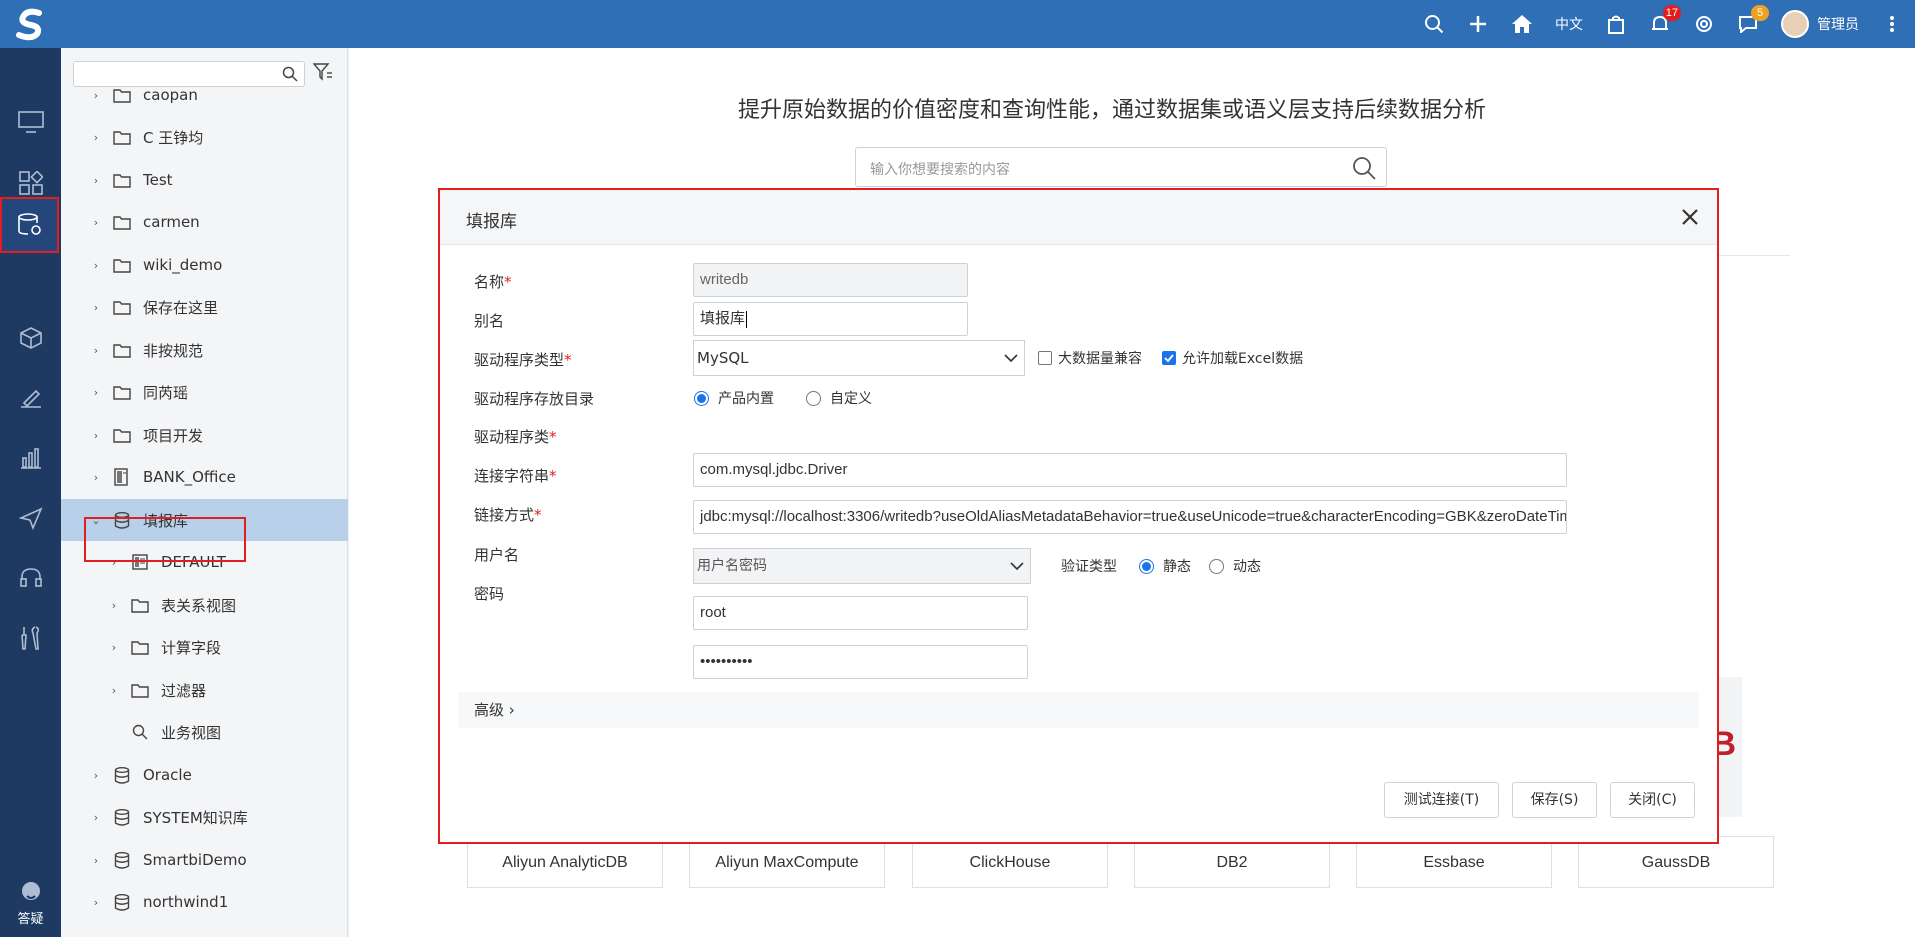  Describe the element at coordinates (734, 398) in the screenshot. I see `driver-dir-builtin-radio: 产品内置` at that location.